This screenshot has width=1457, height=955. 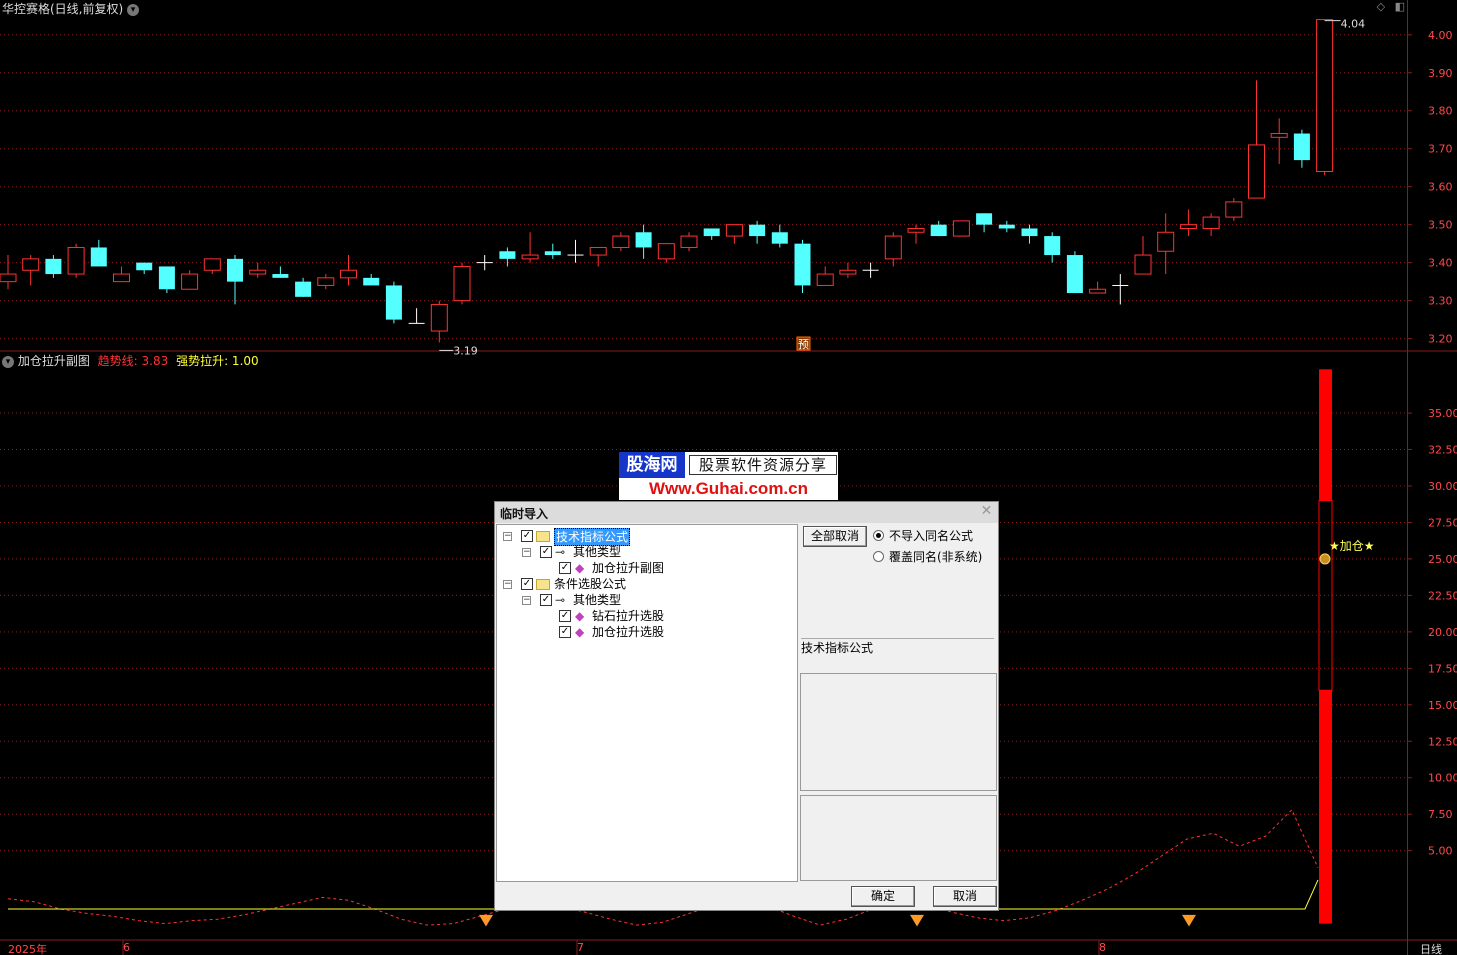 I want to click on tree-node-tech-formula: − ✓ 技术指标公式, so click(x=647, y=537).